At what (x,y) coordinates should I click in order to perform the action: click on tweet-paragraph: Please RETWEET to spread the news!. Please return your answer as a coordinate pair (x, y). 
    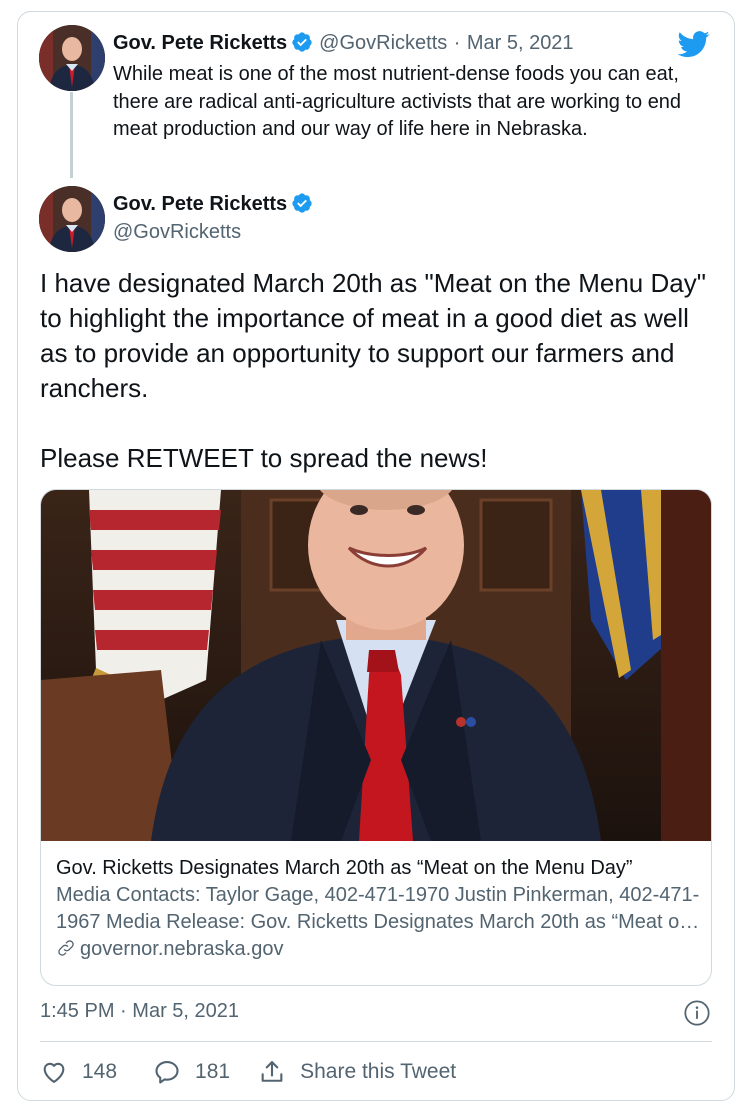
    Looking at the image, I should click on (264, 458).